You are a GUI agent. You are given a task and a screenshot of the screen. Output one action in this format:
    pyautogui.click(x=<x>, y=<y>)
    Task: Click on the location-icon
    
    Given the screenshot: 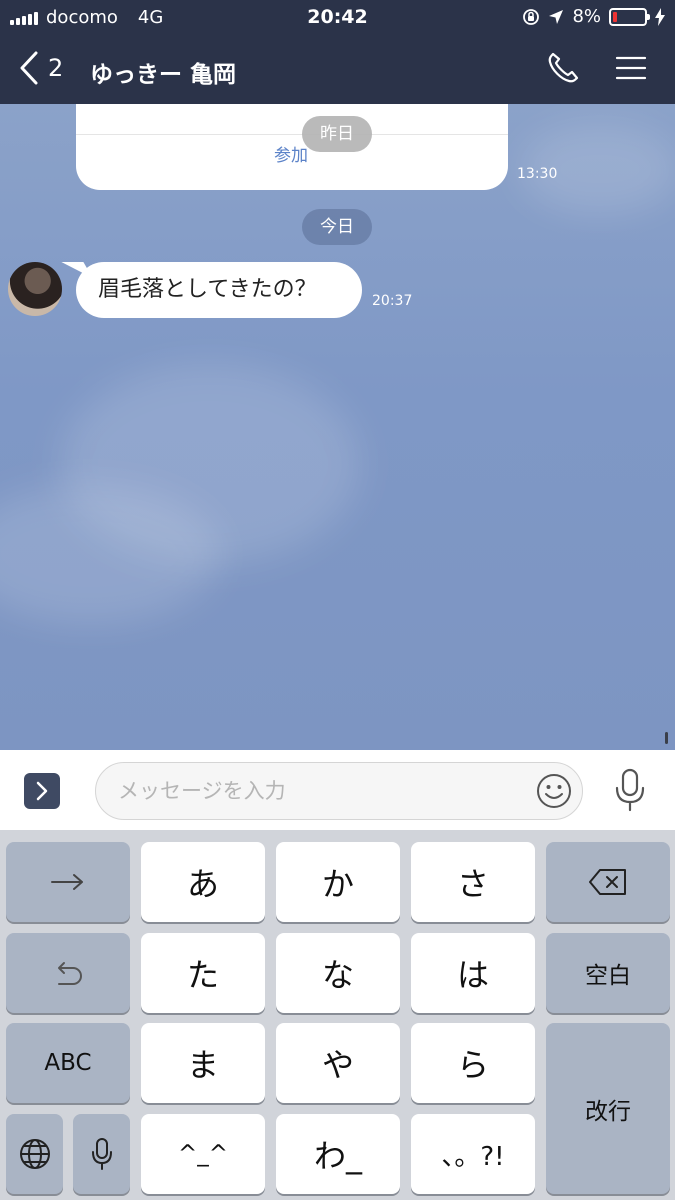 What is the action you would take?
    pyautogui.click(x=556, y=16)
    